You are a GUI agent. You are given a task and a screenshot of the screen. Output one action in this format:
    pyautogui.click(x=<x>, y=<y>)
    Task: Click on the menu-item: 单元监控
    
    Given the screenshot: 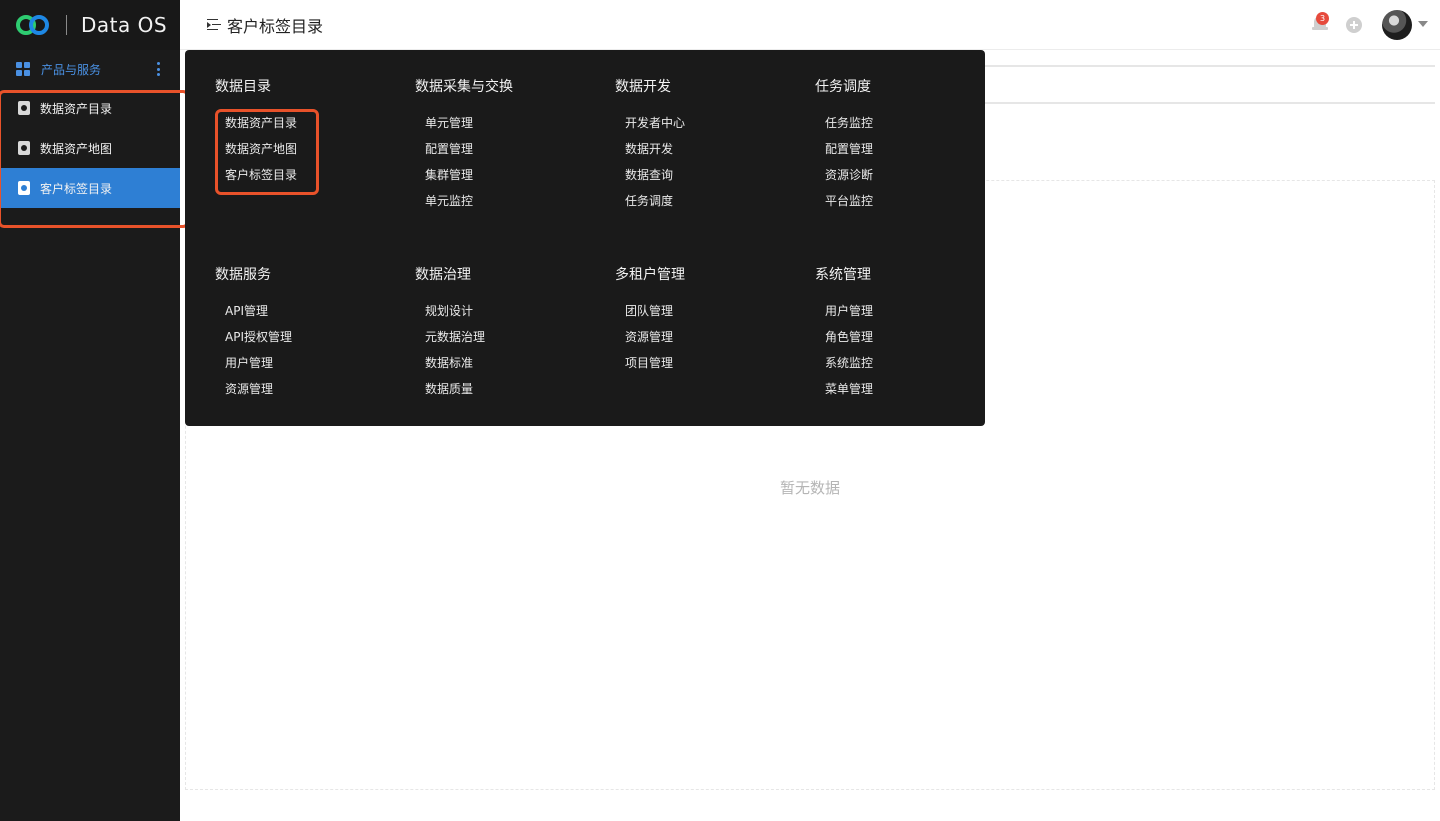 What is the action you would take?
    pyautogui.click(x=520, y=201)
    